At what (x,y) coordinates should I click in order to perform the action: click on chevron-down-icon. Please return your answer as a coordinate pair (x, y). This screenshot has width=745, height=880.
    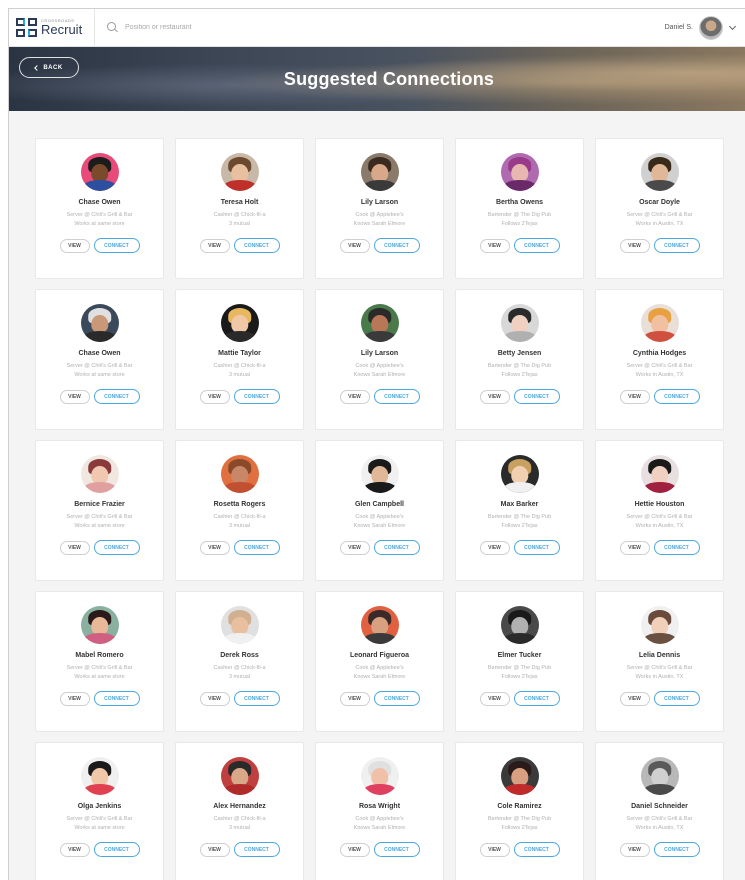
    Looking at the image, I should click on (732, 28).